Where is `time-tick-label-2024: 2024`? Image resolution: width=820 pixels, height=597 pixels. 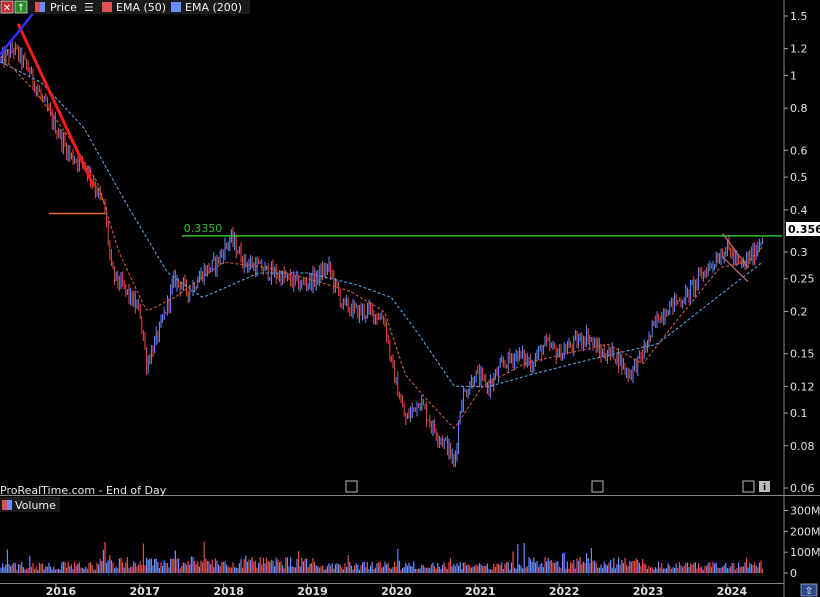
time-tick-label-2024: 2024 is located at coordinates (732, 591).